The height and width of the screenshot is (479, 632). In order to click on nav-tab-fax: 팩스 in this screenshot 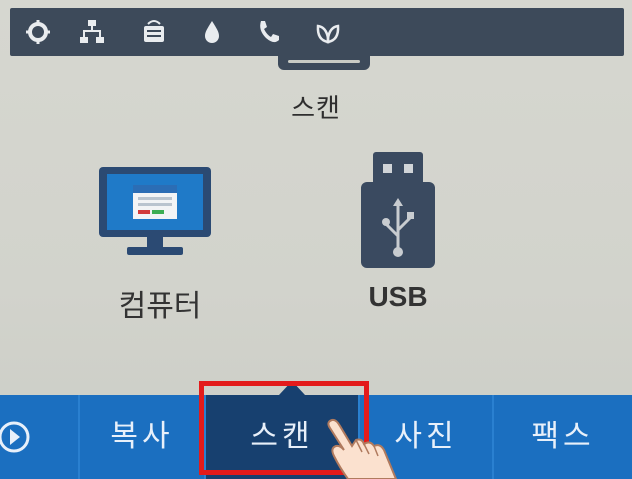, I will do `click(563, 437)`.